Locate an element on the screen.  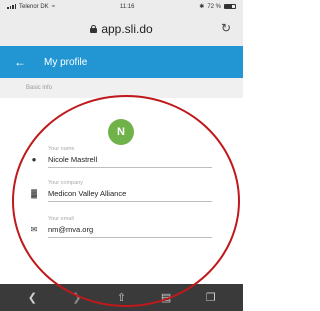
app-header: ← My profile is located at coordinates (121, 62).